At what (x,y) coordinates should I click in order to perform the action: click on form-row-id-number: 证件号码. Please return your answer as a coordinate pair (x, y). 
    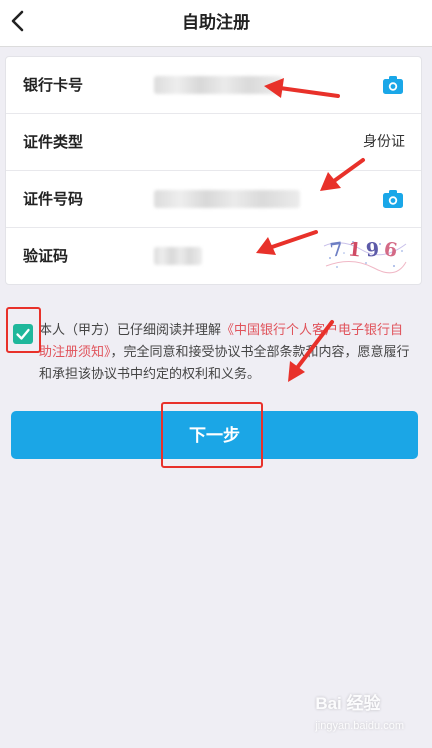
    Looking at the image, I should click on (213, 199).